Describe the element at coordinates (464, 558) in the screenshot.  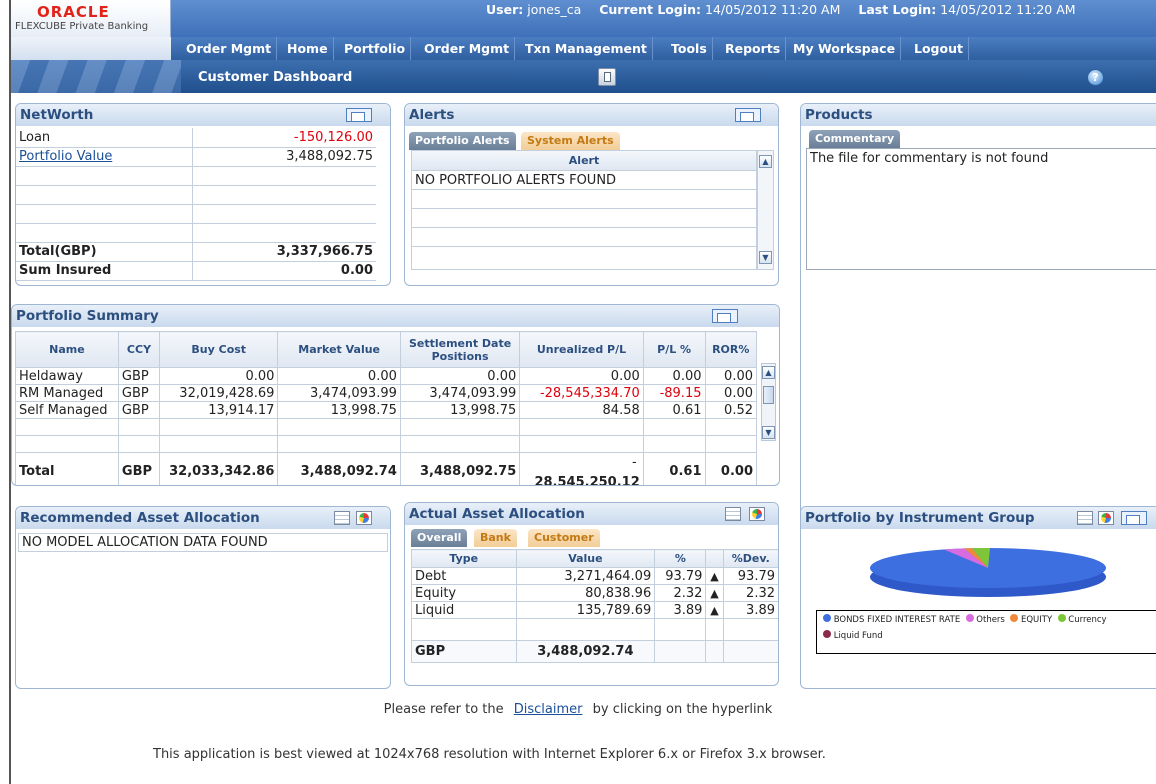
I see `col-type: Type` at that location.